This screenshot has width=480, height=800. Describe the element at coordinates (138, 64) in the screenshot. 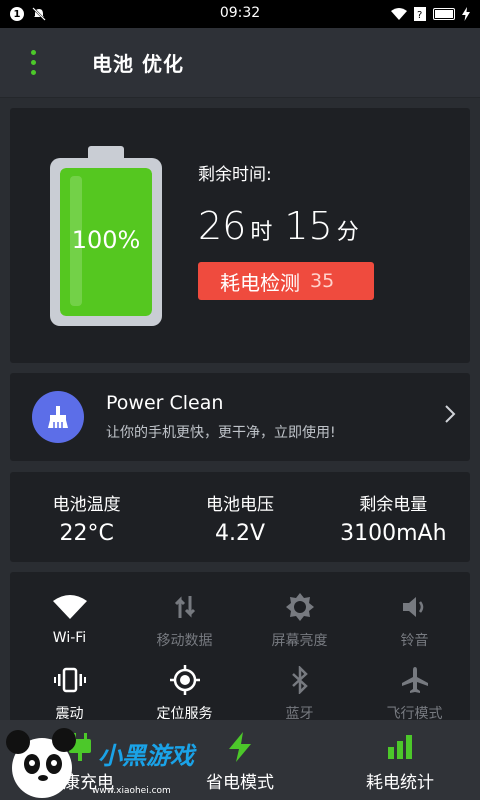

I see `page-title: 电池 优化` at that location.